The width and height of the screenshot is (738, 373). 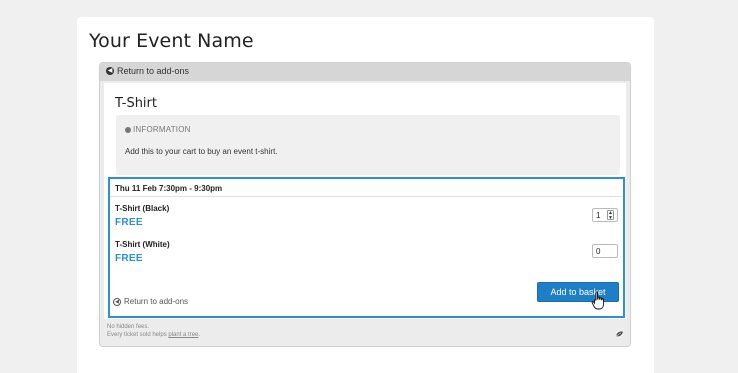 What do you see at coordinates (598, 215) in the screenshot?
I see `quantity-value-black: 1` at bounding box center [598, 215].